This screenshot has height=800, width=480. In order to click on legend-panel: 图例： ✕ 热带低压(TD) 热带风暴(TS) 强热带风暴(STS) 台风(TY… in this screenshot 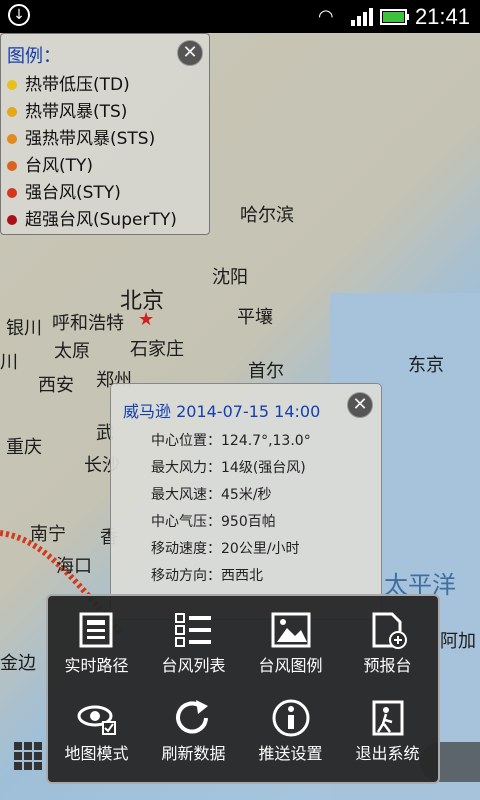, I will do `click(105, 134)`.